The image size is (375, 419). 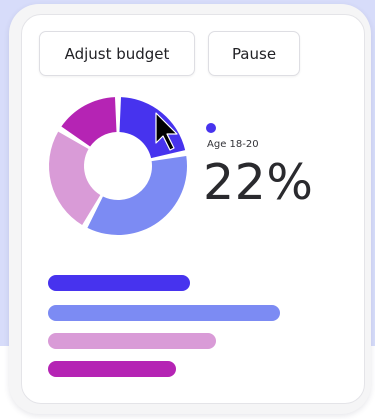 I want to click on legend-label: Age 18-20, so click(x=233, y=144).